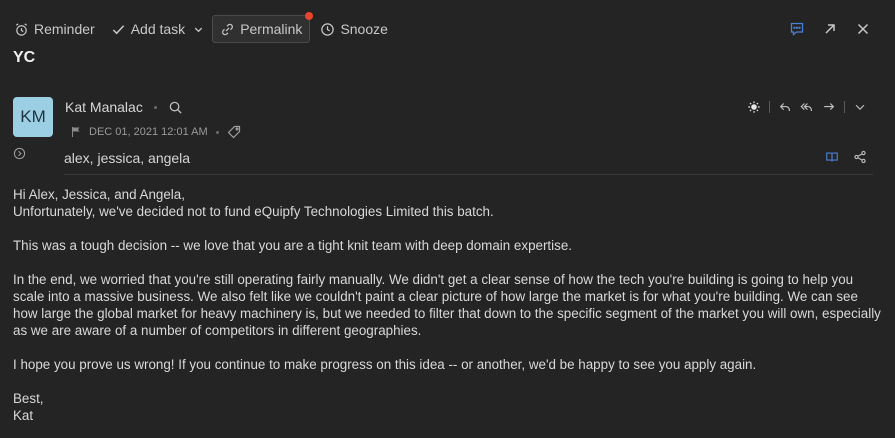 The height and width of the screenshot is (438, 895). Describe the element at coordinates (158, 29) in the screenshot. I see `add-task-label: Add task` at that location.